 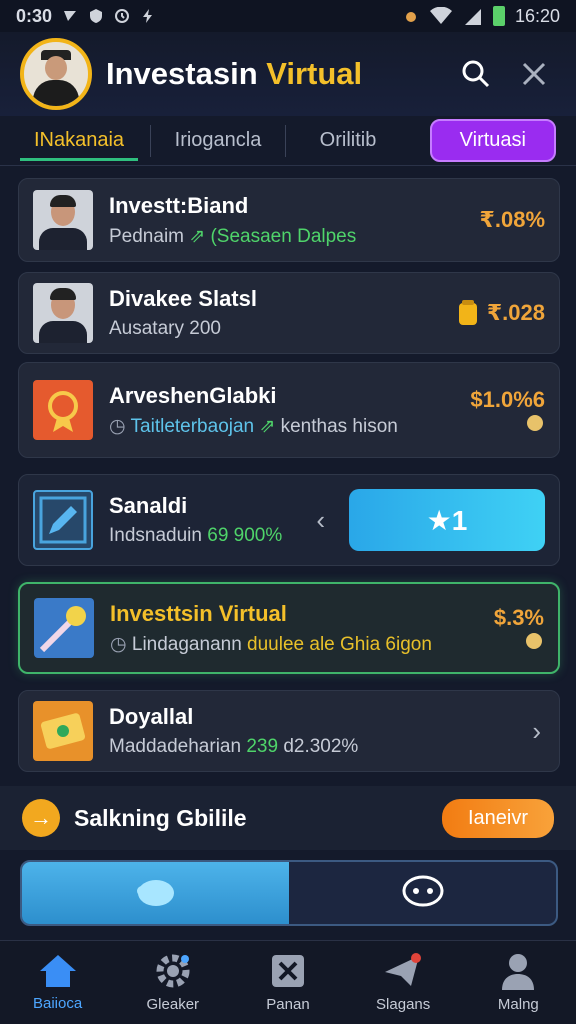 I want to click on avatar, so click(x=56, y=74).